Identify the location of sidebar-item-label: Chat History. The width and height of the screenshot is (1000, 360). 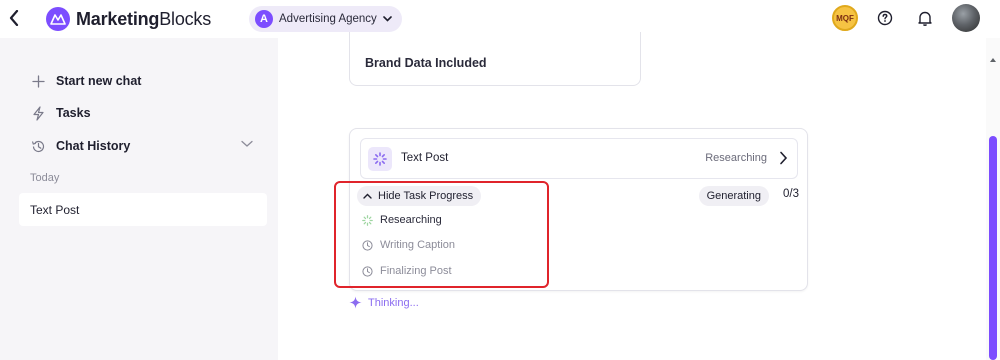
(93, 146).